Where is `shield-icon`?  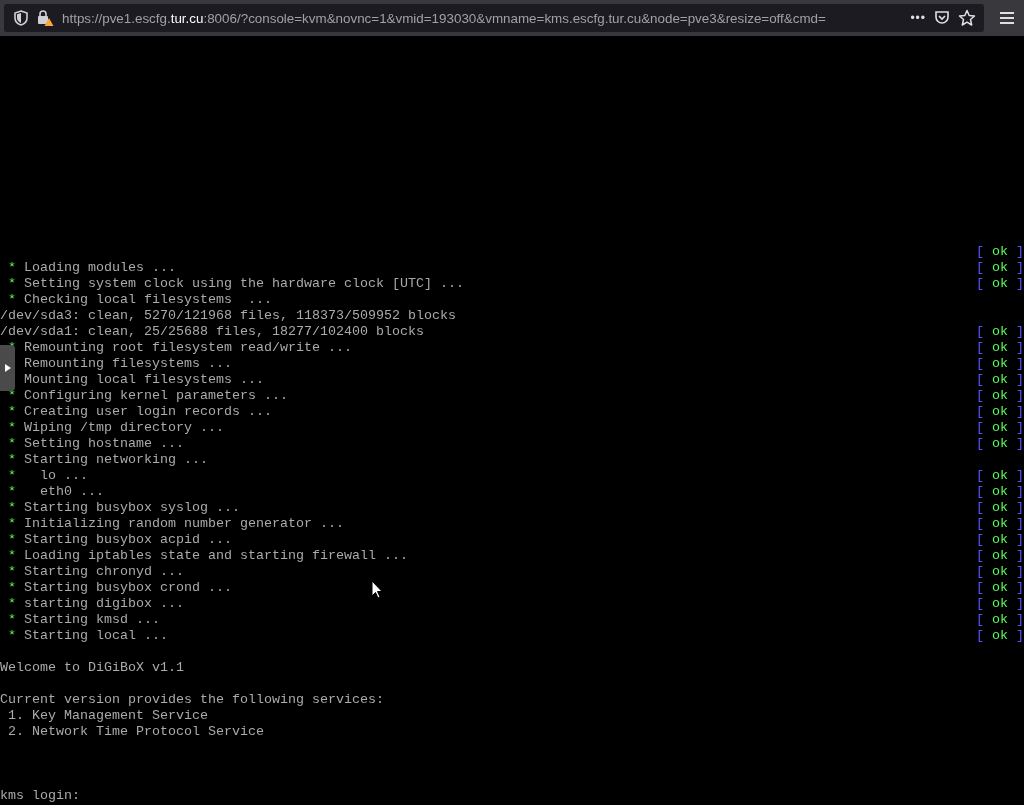 shield-icon is located at coordinates (21, 18).